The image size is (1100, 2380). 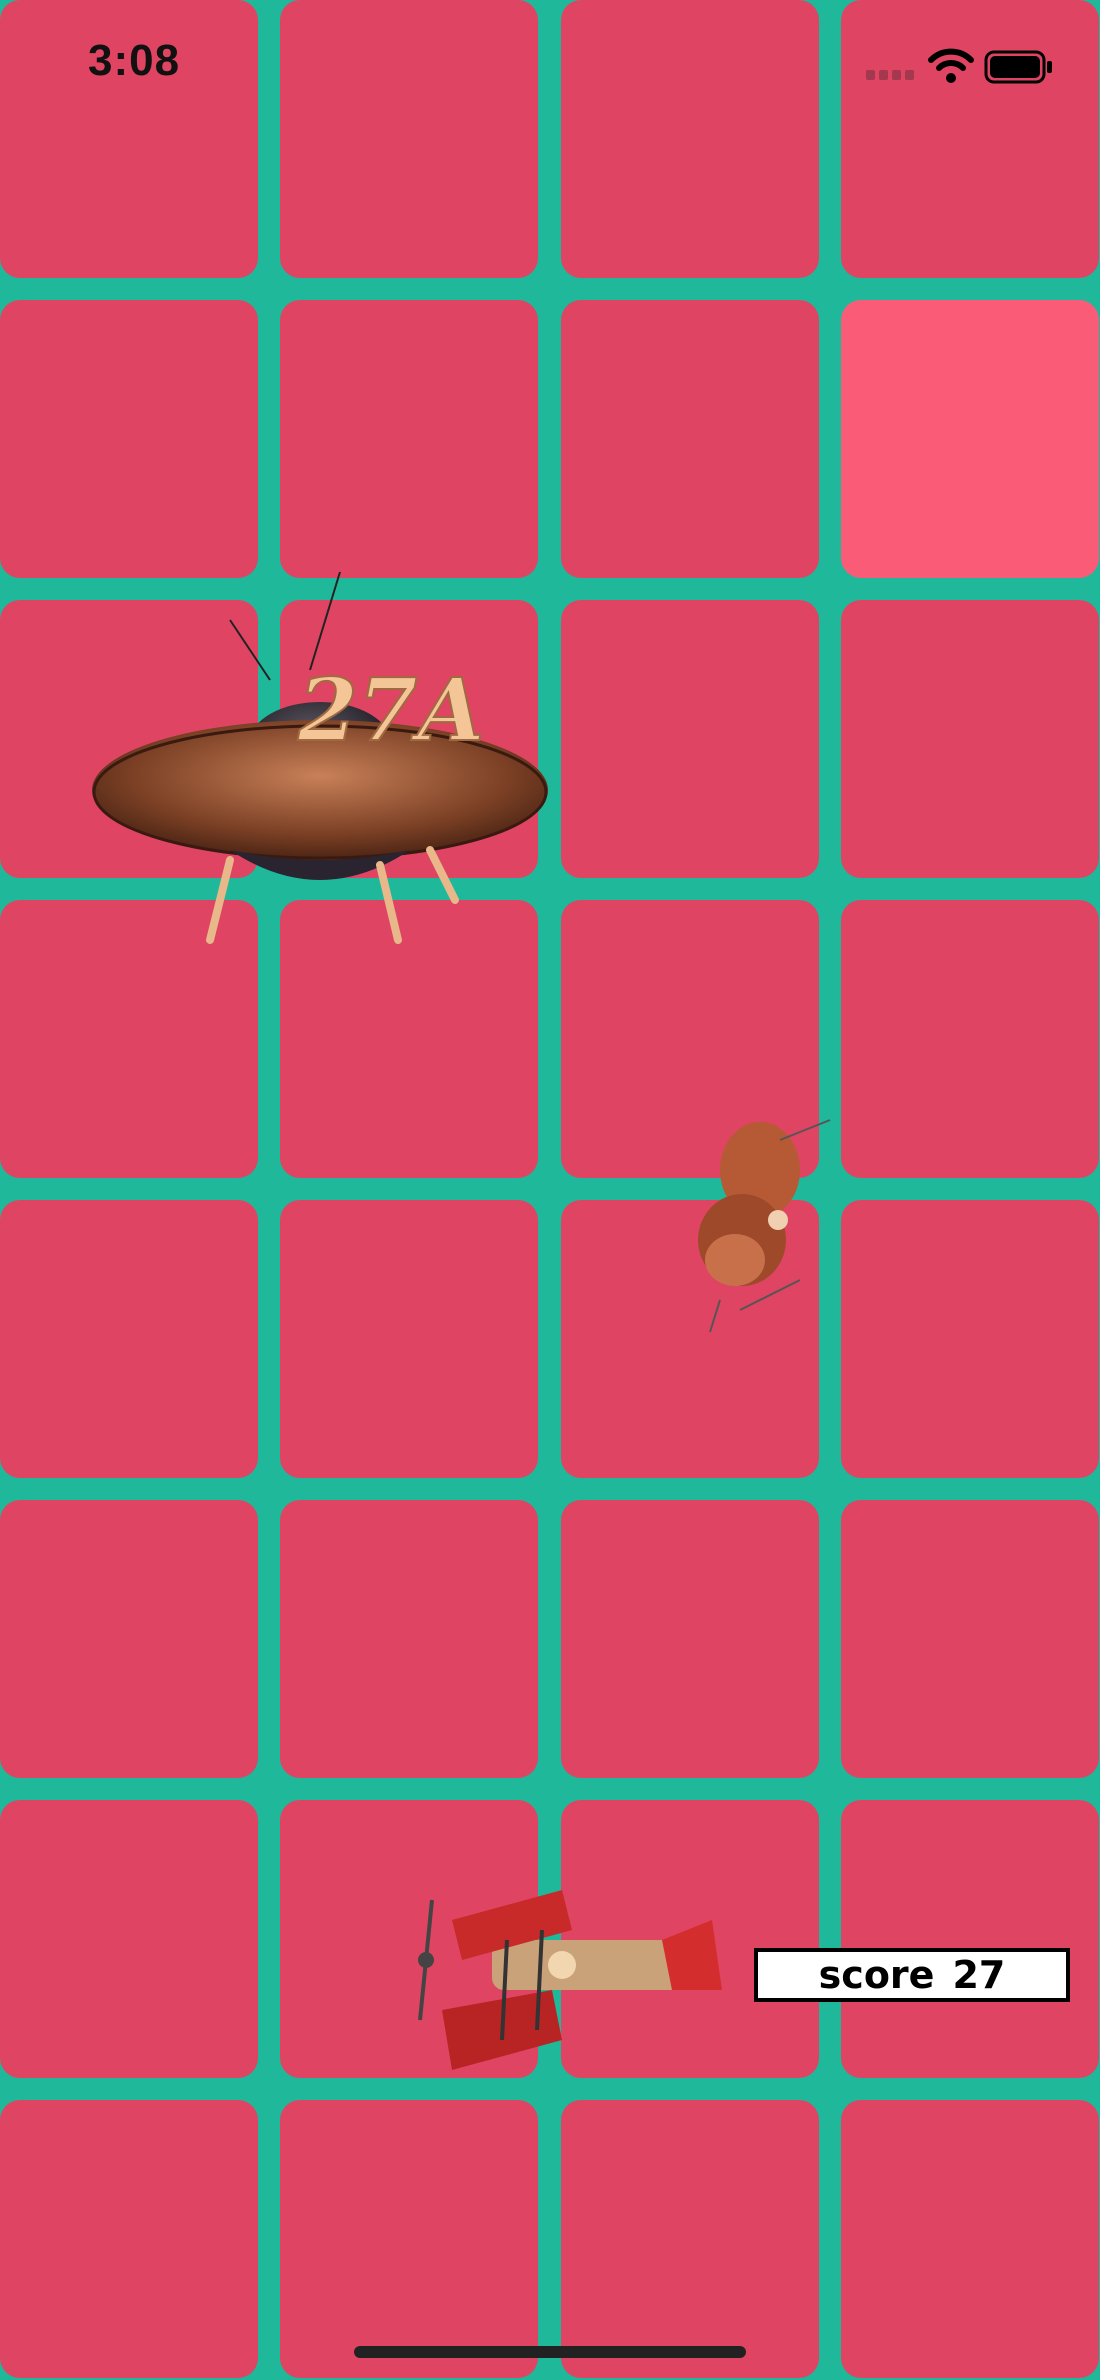 What do you see at coordinates (892, 76) in the screenshot?
I see `cellular-signal-icon` at bounding box center [892, 76].